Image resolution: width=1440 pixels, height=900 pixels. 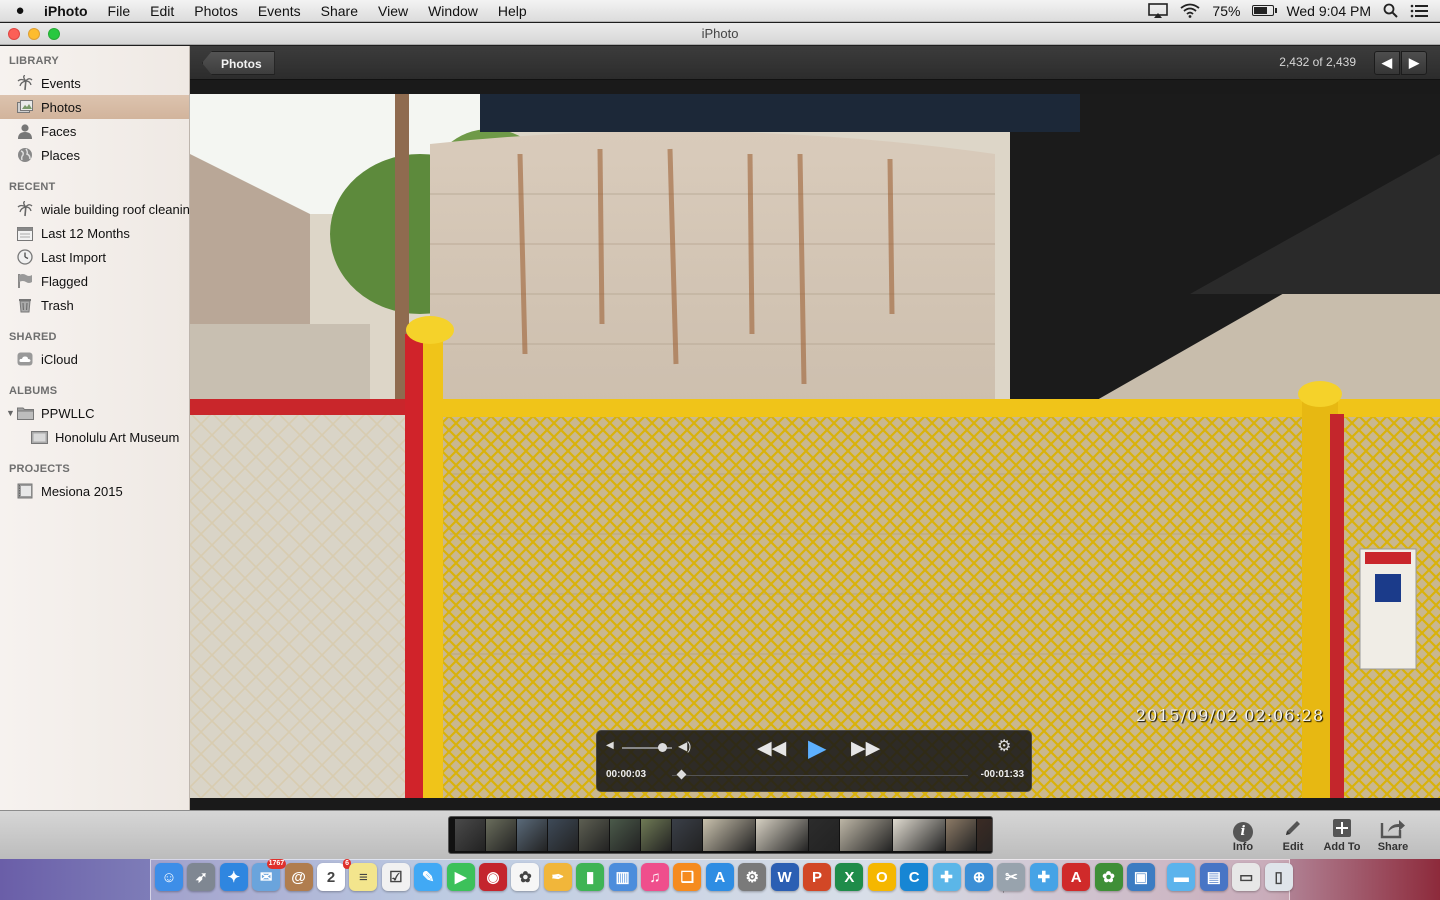 I want to click on sidebar-item-events: Events, so click(x=94, y=83).